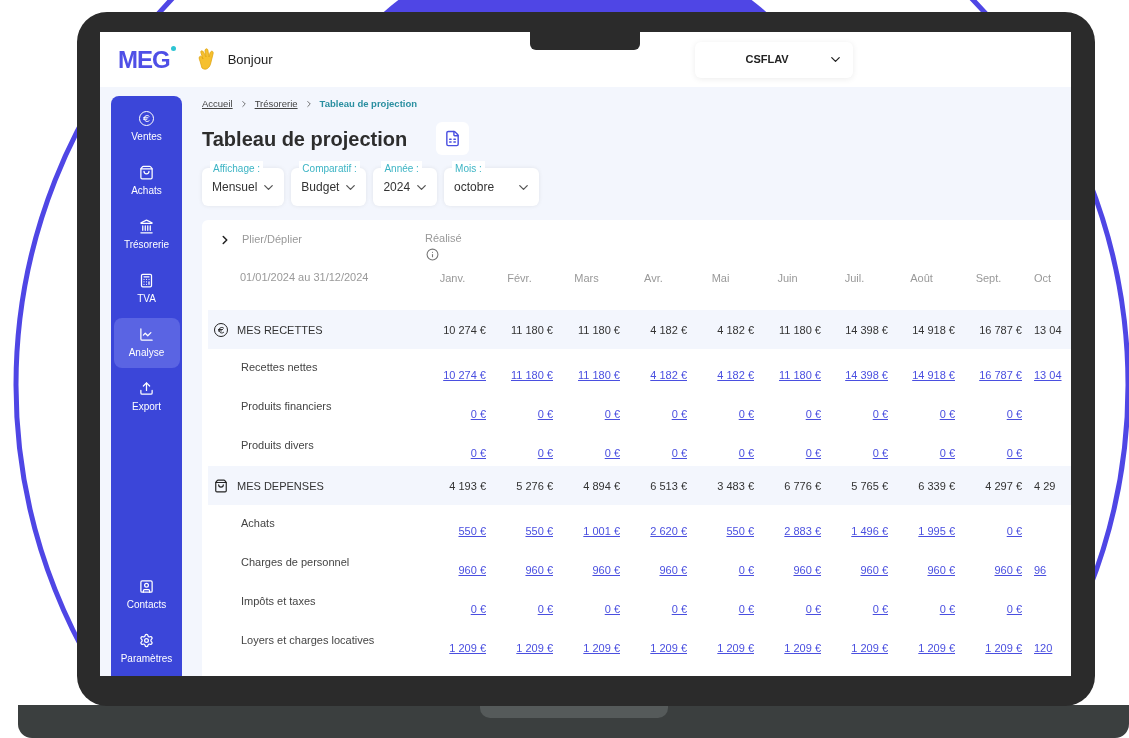 The image size is (1129, 738). What do you see at coordinates (146, 640) in the screenshot?
I see `settings-icon` at bounding box center [146, 640].